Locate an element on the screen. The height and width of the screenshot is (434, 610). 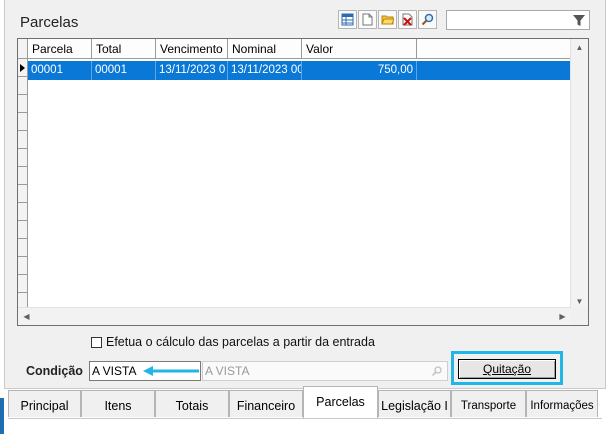
grid-header: Parcela Total Vencimento Nominal Valor is located at coordinates (294, 49).